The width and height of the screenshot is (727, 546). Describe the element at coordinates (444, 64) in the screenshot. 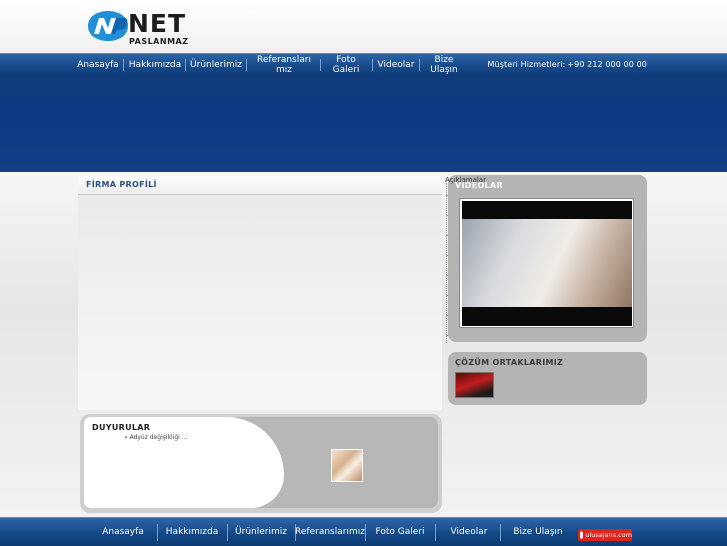

I see `nav-item-bize-ulasin: Bize Ulaşın` at that location.